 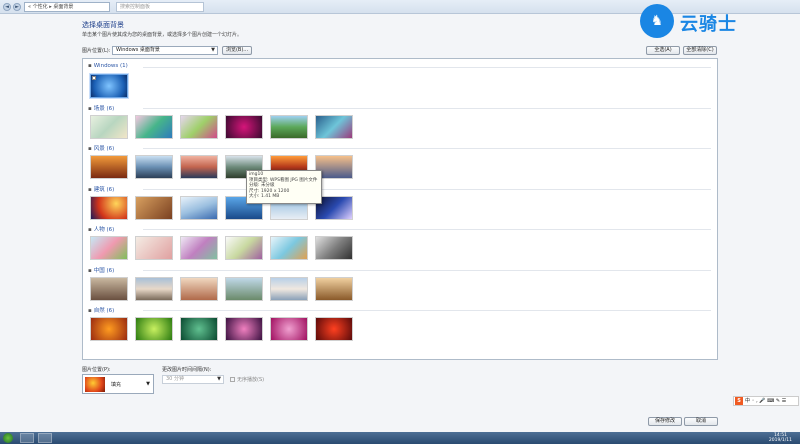 I want to click on taskbar: 14:51 2019/1/11, so click(x=400, y=438).